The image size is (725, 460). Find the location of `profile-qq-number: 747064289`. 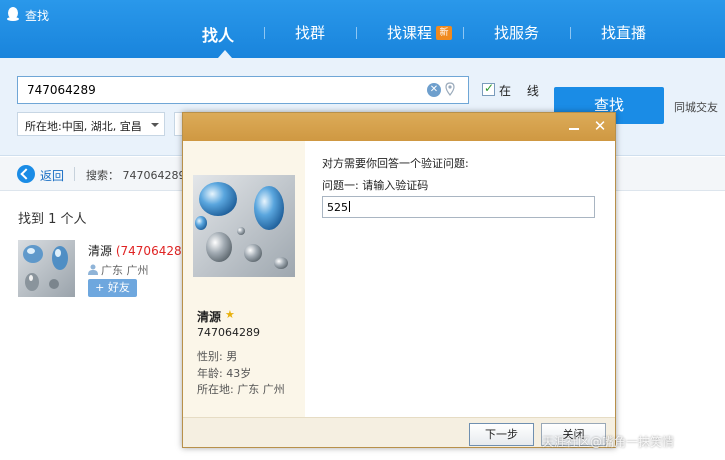

profile-qq-number: 747064289 is located at coordinates (228, 332).